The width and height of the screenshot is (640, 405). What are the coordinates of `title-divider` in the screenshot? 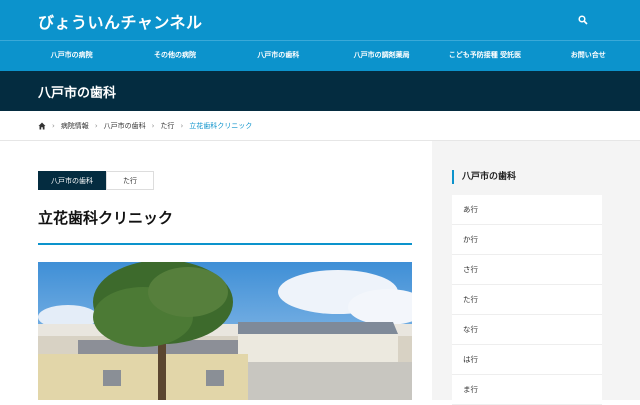 It's located at (225, 244).